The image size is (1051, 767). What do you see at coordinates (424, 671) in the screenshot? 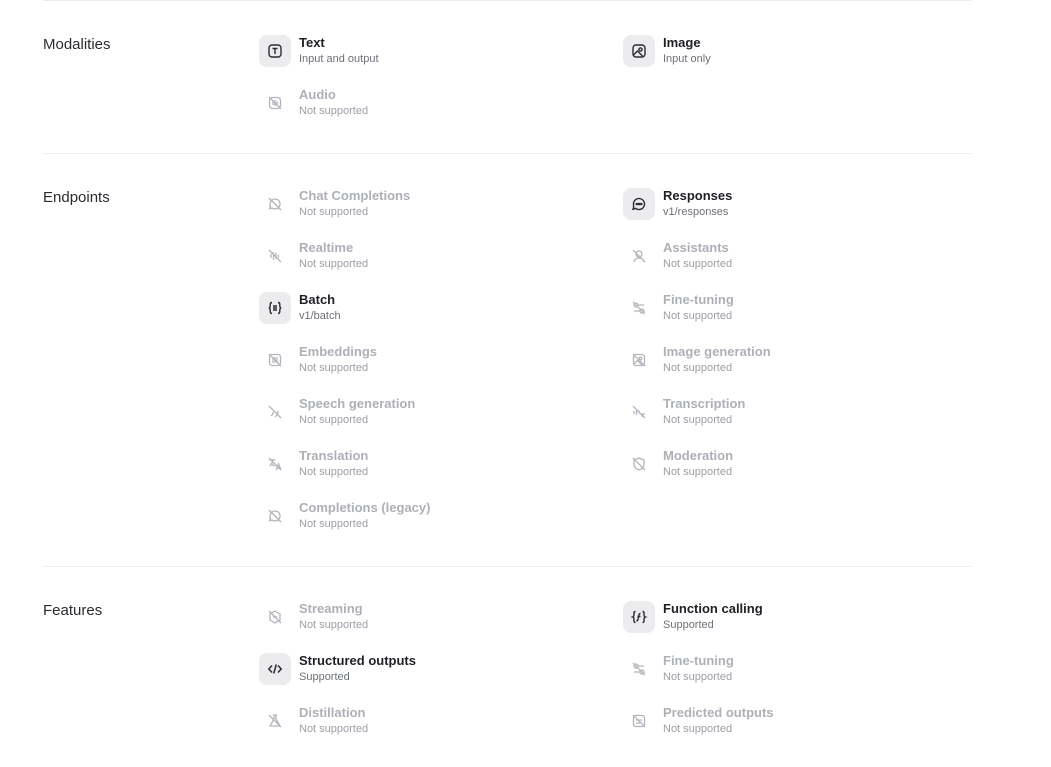
I see `feature-structured-outputs: Structured outputs Supported` at bounding box center [424, 671].